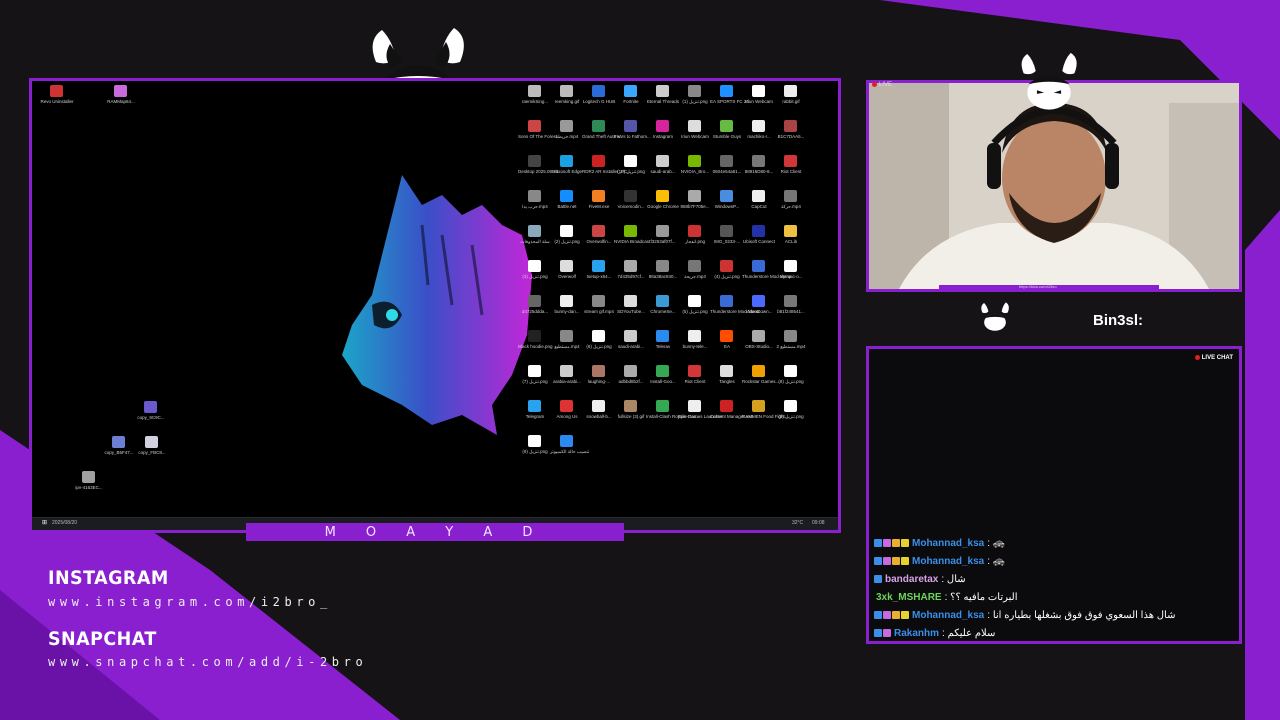  What do you see at coordinates (911, 579) in the screenshot?
I see `chat-username: bandaretax` at bounding box center [911, 579].